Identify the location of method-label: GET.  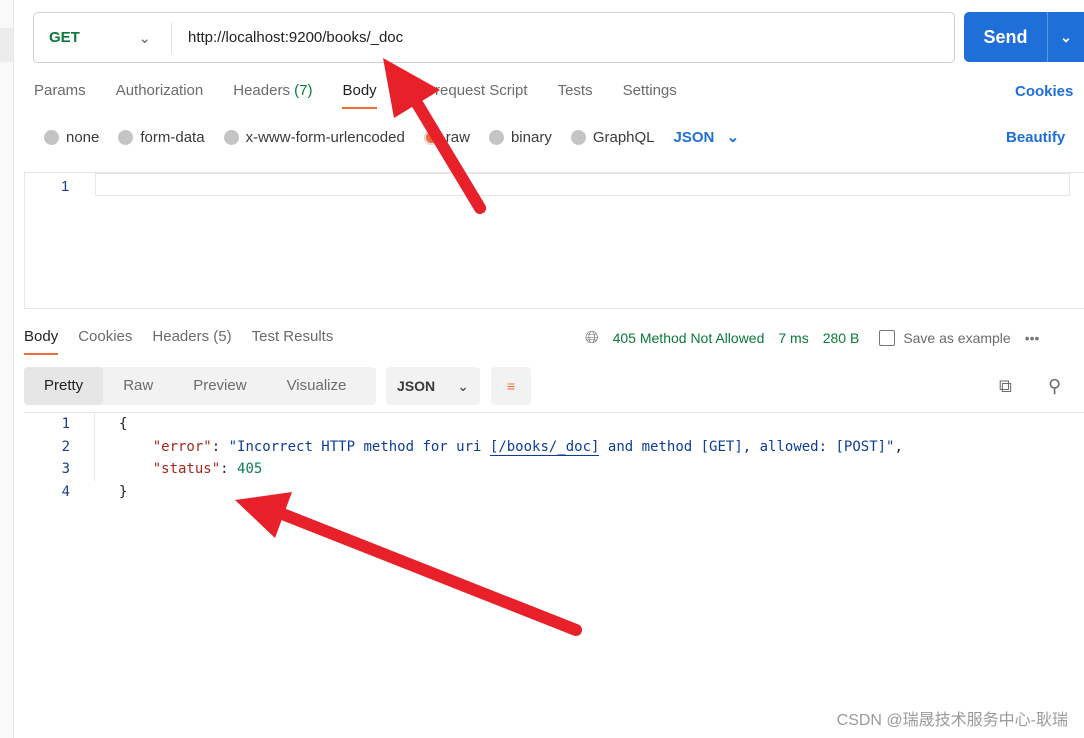
(64, 37).